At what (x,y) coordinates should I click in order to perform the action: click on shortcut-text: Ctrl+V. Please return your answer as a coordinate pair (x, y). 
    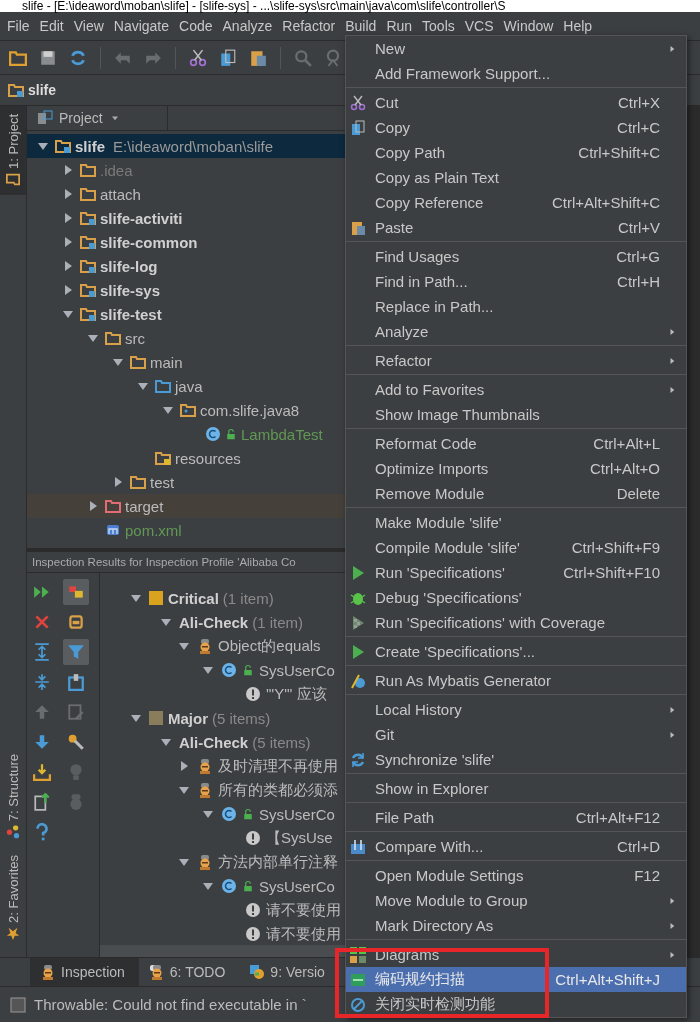
    Looking at the image, I should click on (638, 227).